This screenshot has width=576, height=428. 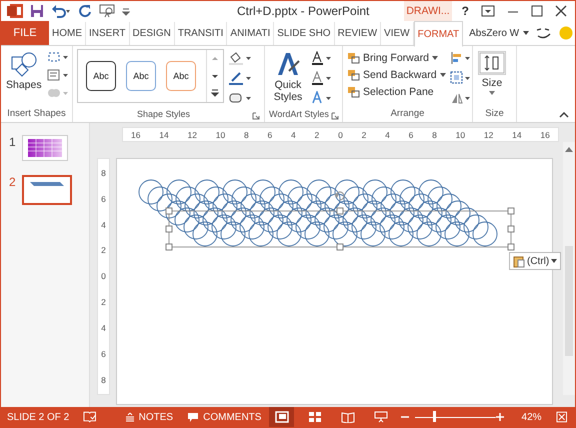 What do you see at coordinates (240, 58) in the screenshot?
I see `fill-bucket-icon` at bounding box center [240, 58].